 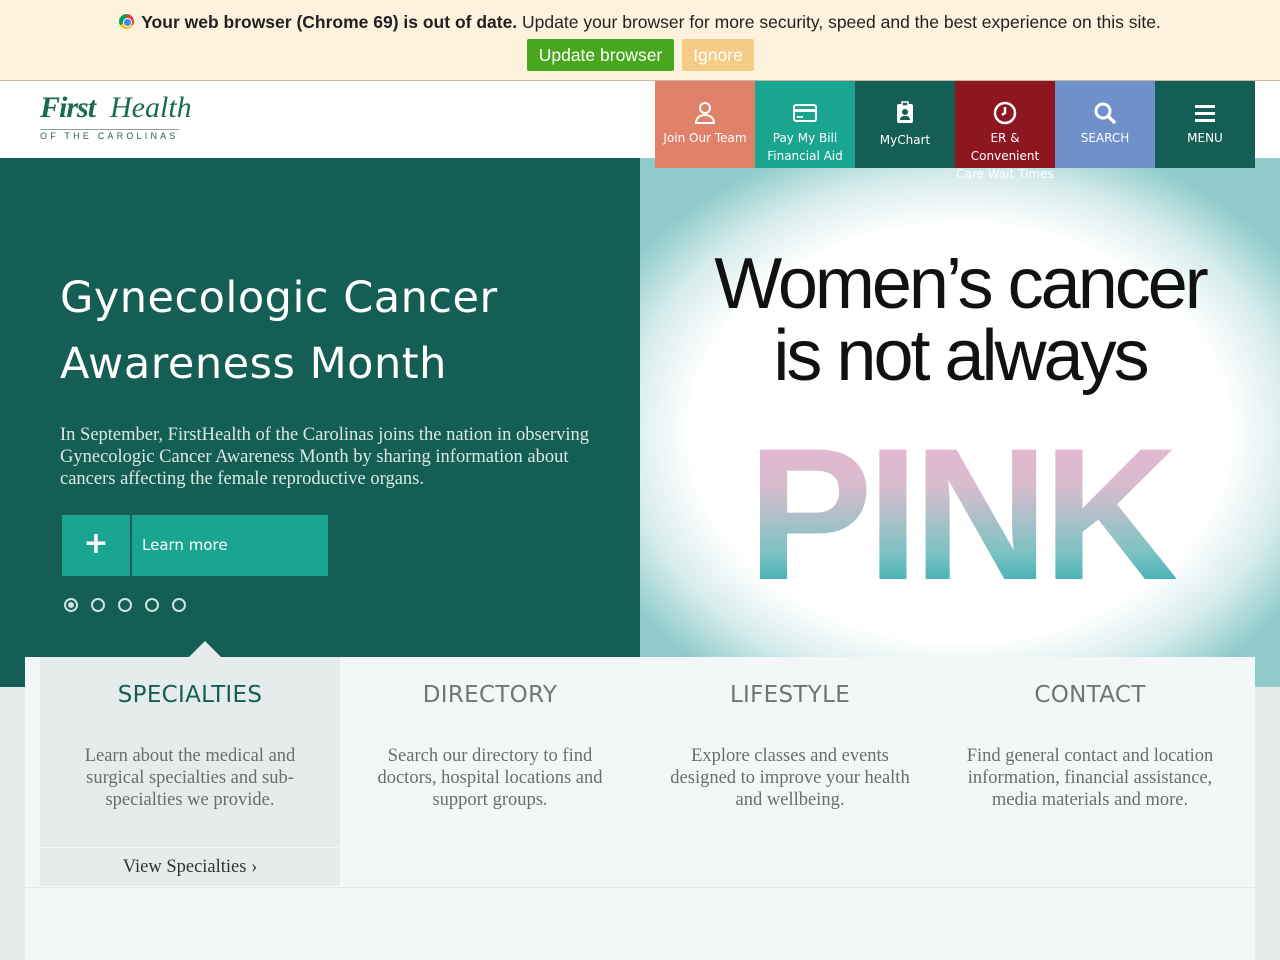 What do you see at coordinates (68, 107) in the screenshot?
I see `logo-first: First` at bounding box center [68, 107].